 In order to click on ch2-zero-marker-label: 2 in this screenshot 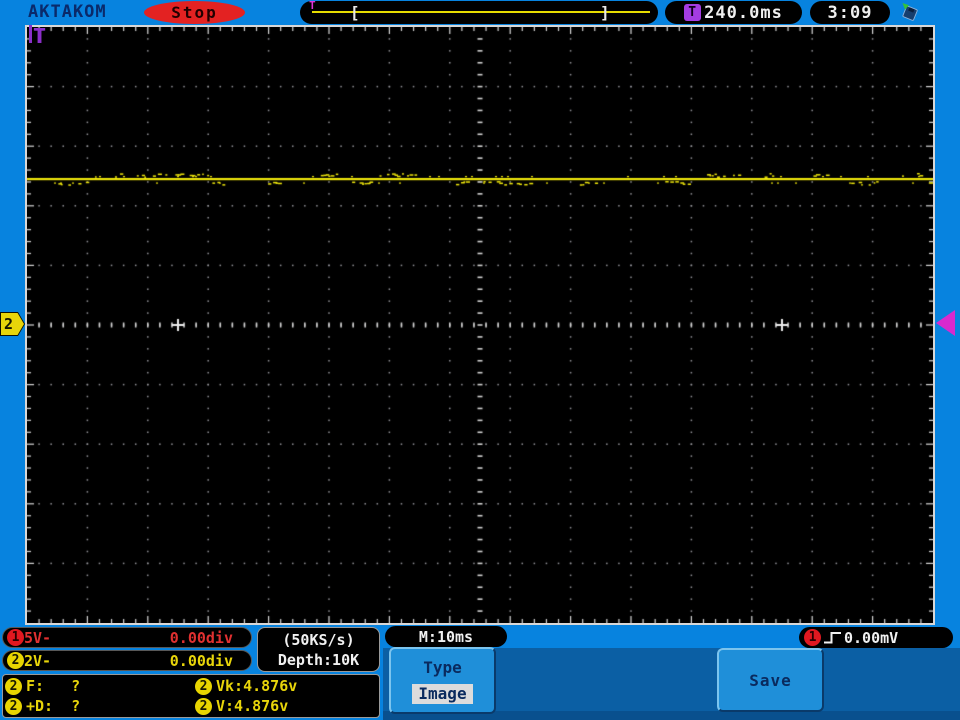, I will do `click(12, 324)`.